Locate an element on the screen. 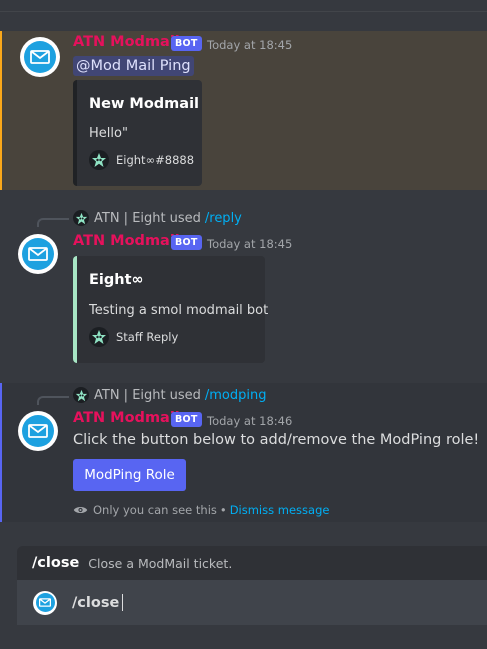  embed-card: New Modmail Hello" Eight∞#8888 is located at coordinates (137, 133).